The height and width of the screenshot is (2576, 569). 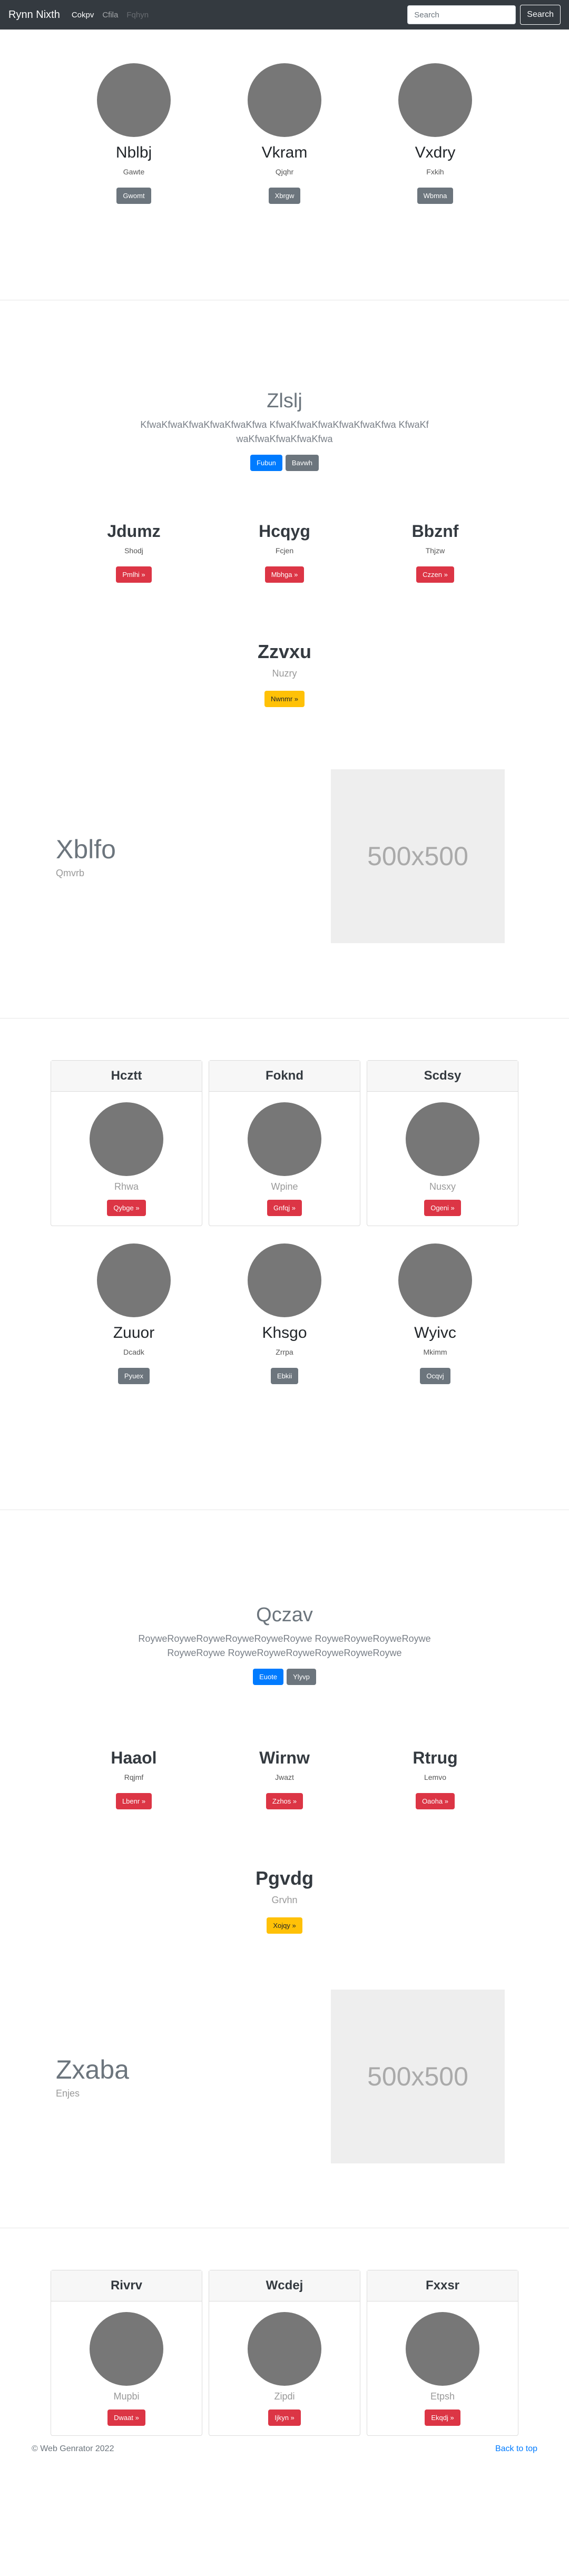 I want to click on navbar-brand: Rynn Nixth, so click(x=34, y=15).